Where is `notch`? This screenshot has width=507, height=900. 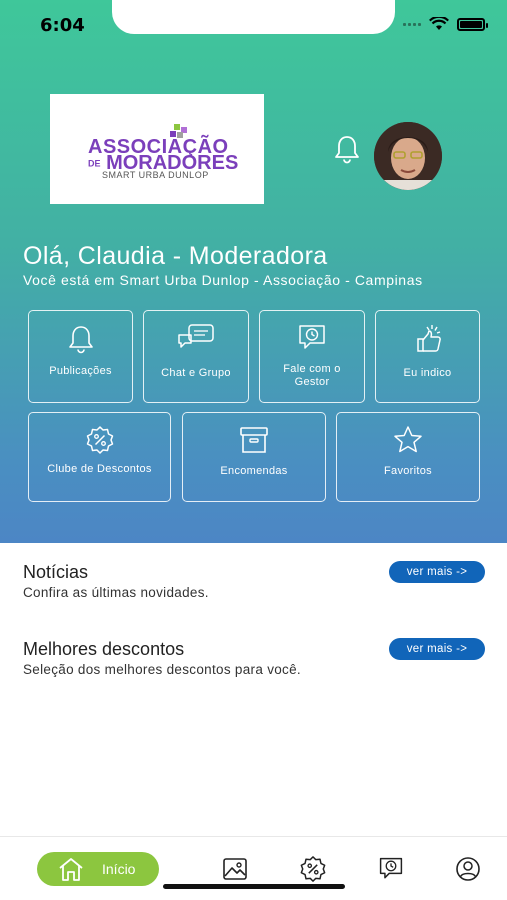 notch is located at coordinates (253, 17).